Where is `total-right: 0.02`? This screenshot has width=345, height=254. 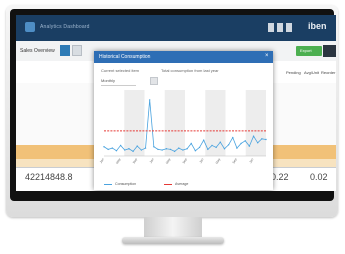 total-right: 0.02 is located at coordinates (319, 177).